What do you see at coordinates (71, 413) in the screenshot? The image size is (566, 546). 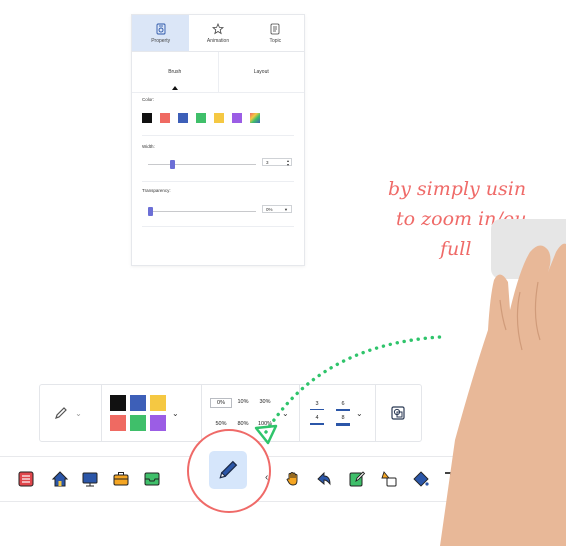 I see `pen-type-group: ⌄` at bounding box center [71, 413].